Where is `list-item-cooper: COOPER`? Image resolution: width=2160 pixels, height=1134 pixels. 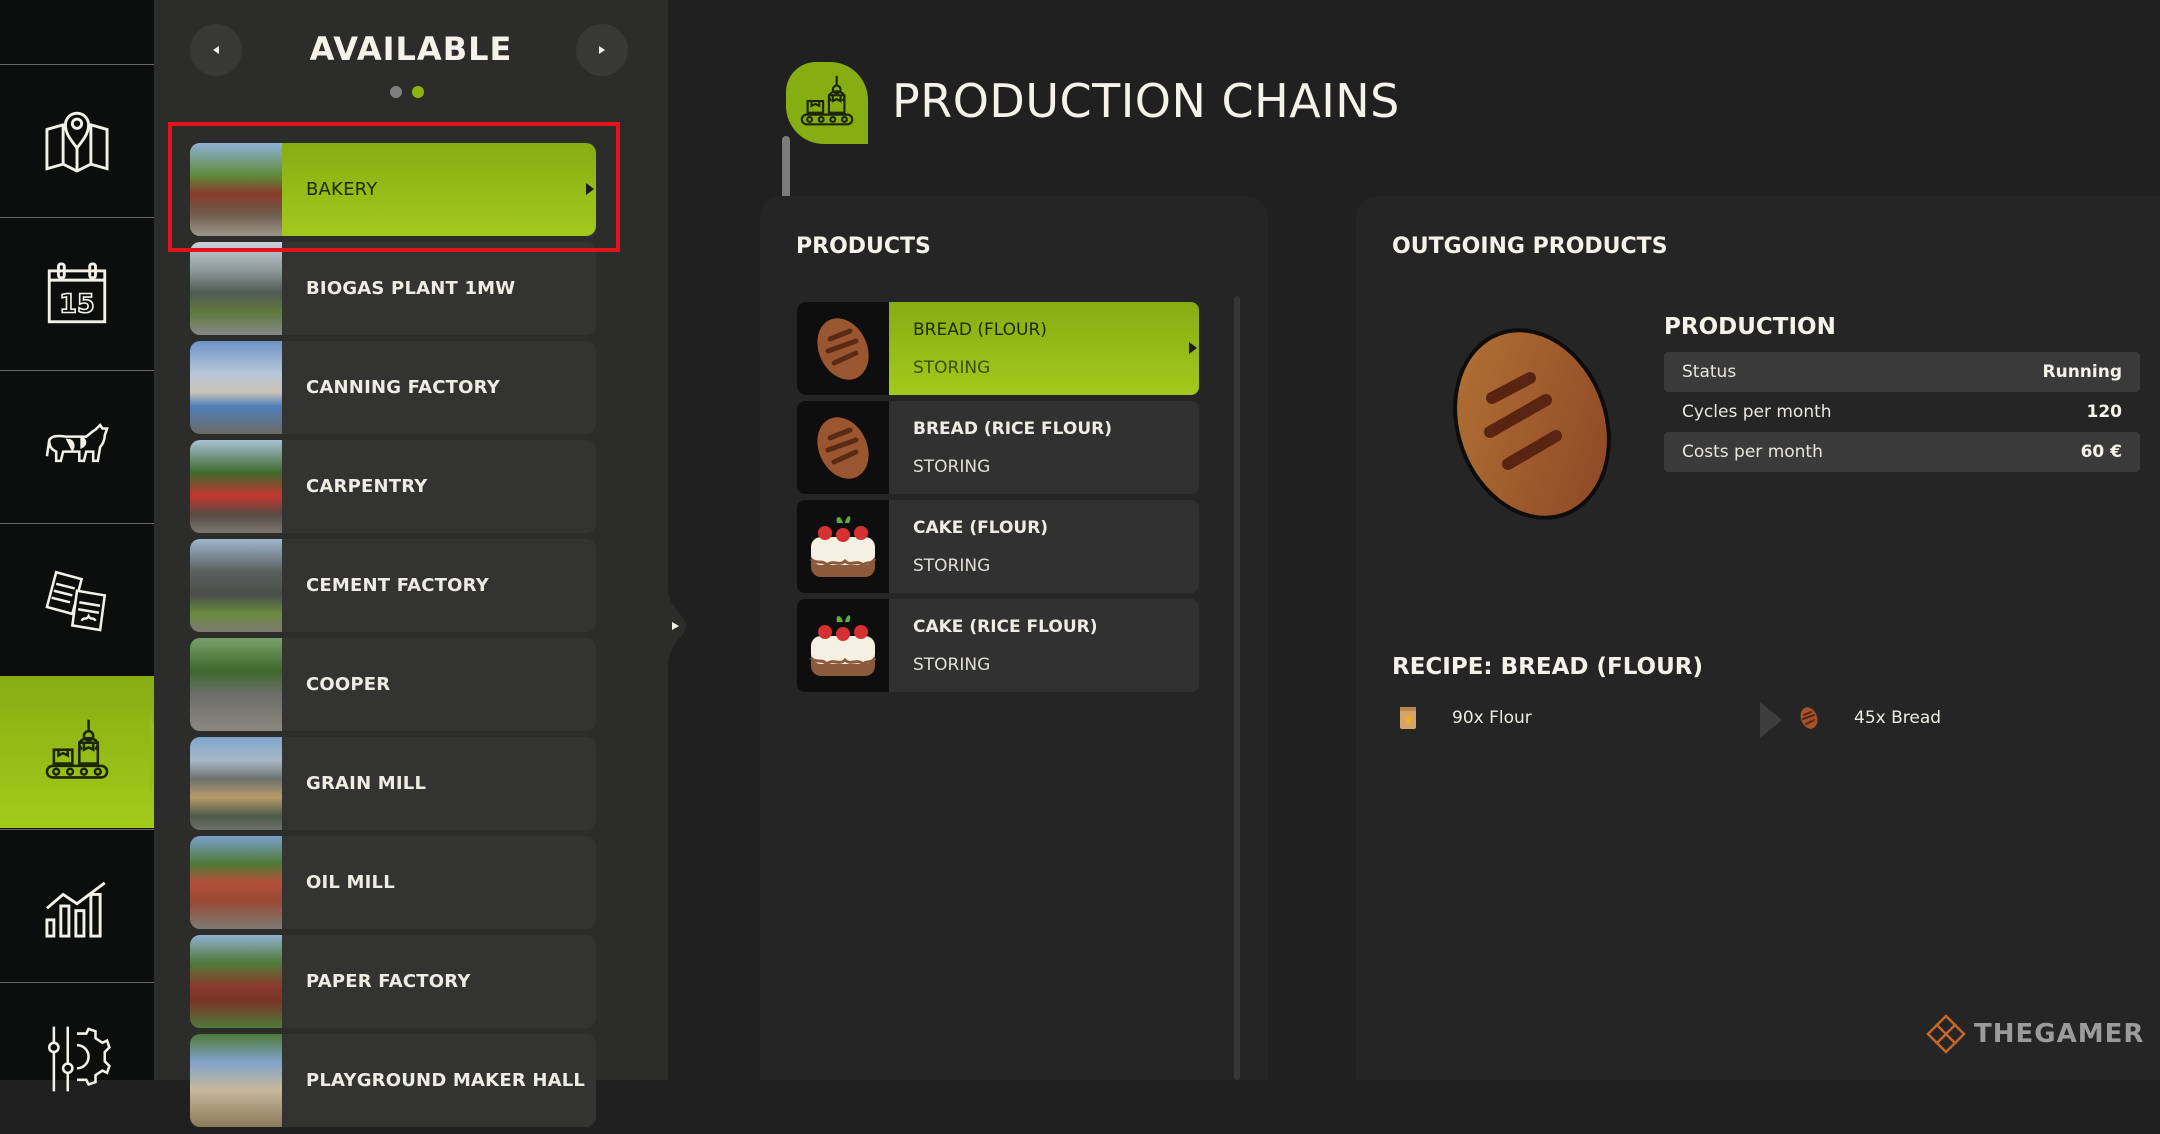
list-item-cooper: COOPER is located at coordinates (393, 684).